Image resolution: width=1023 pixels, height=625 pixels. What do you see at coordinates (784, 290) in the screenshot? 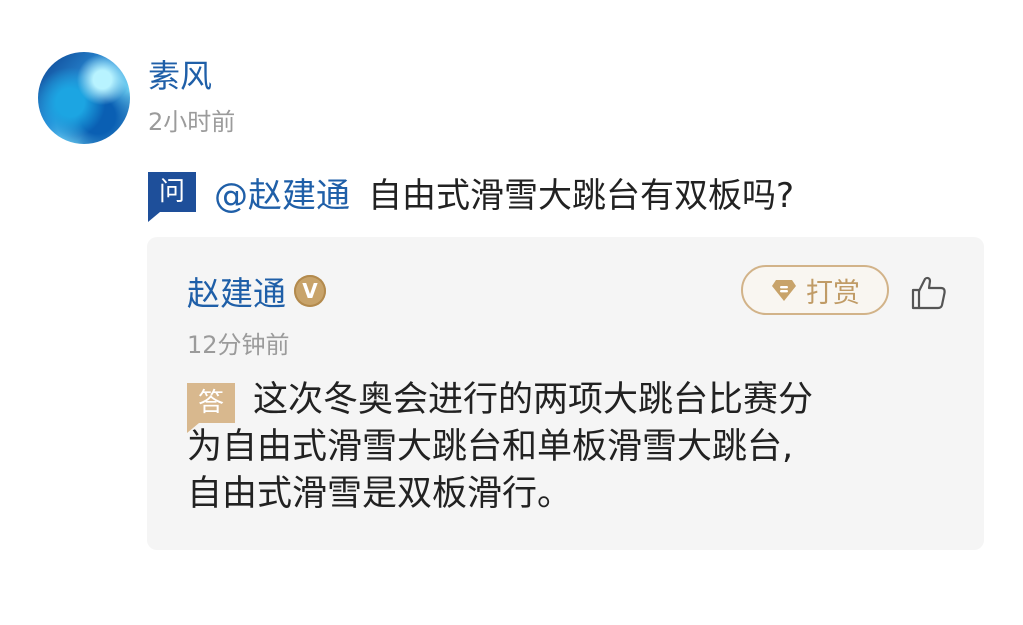
I see `gem-icon` at bounding box center [784, 290].